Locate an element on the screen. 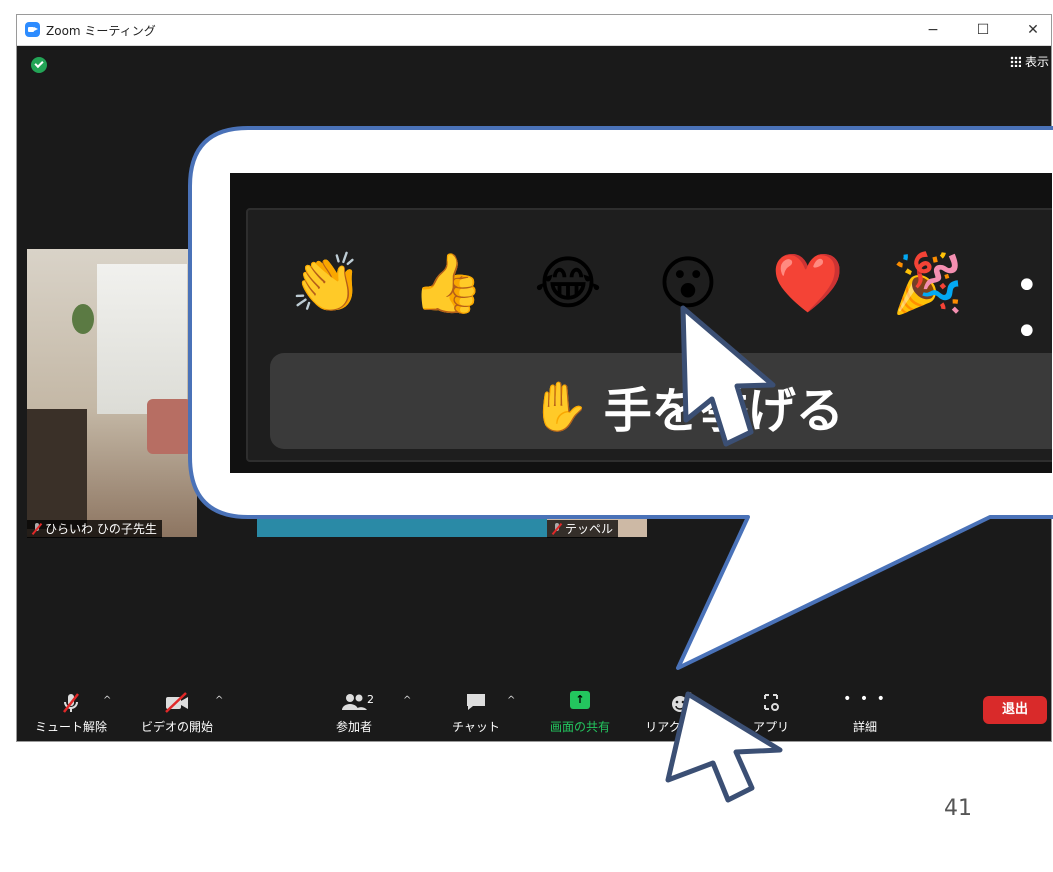  mic-off-icon is located at coordinates (71, 703).